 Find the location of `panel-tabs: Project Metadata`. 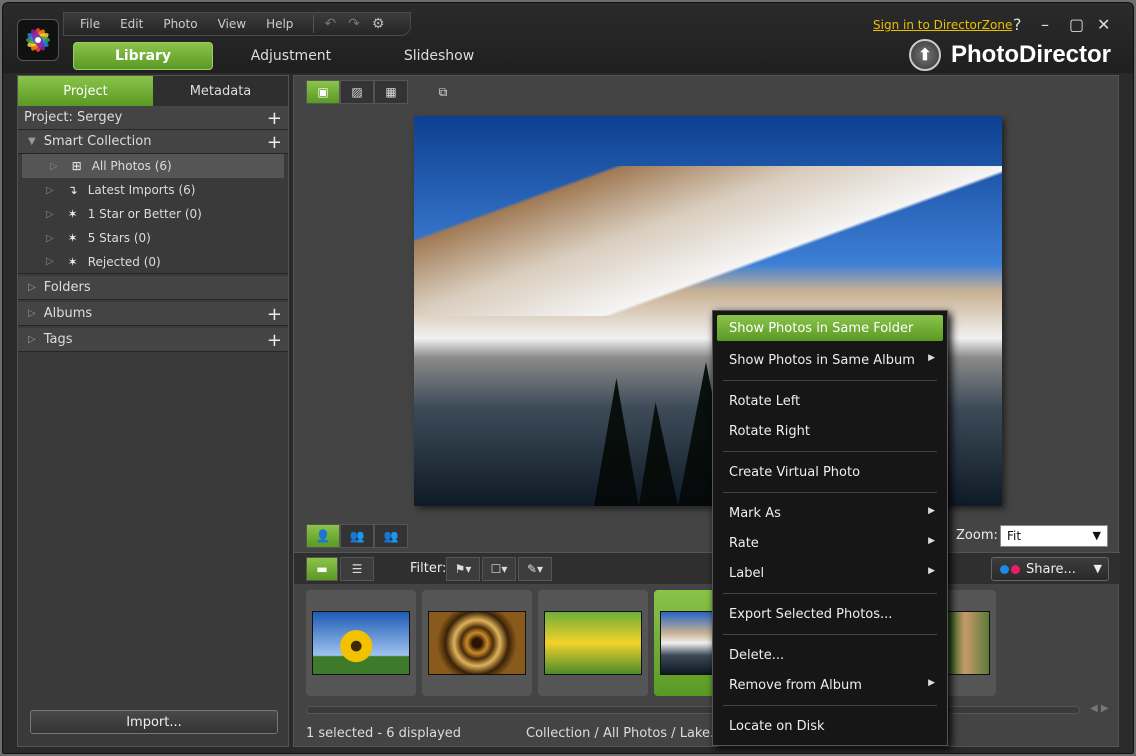

panel-tabs: Project Metadata is located at coordinates (153, 91).